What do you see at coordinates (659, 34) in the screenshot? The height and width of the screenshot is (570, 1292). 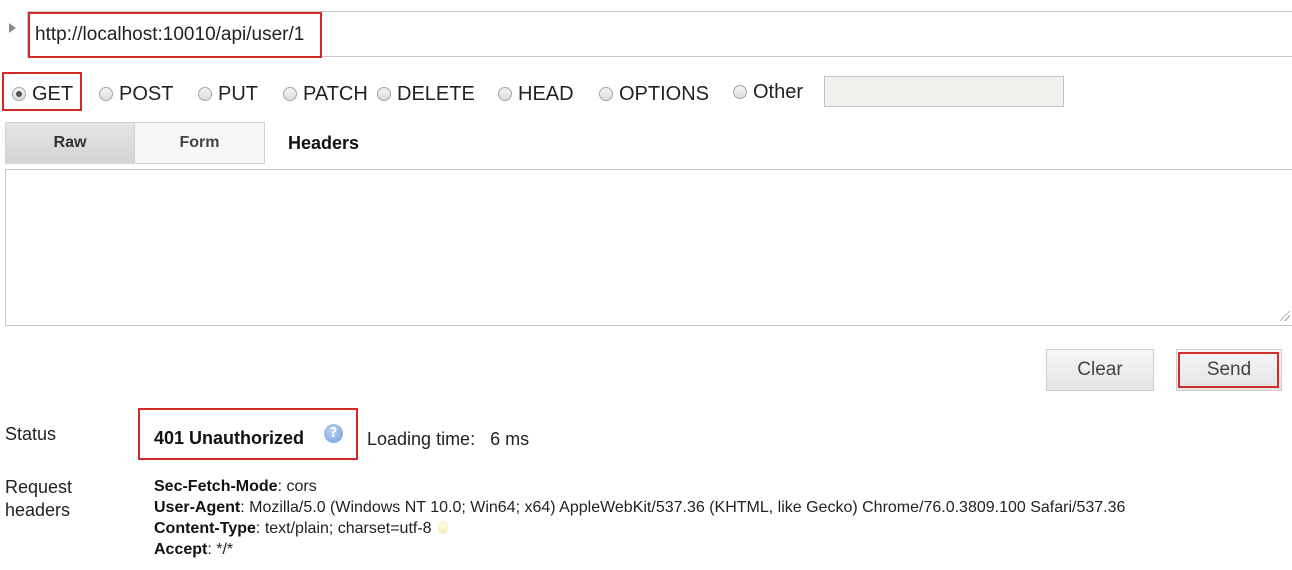 I see `url-bar: http://localhost:10010/api/user/1` at bounding box center [659, 34].